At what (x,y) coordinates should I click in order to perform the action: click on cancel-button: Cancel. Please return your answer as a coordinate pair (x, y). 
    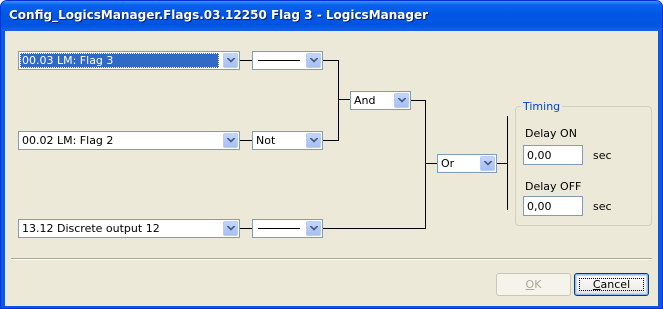
    Looking at the image, I should click on (611, 284).